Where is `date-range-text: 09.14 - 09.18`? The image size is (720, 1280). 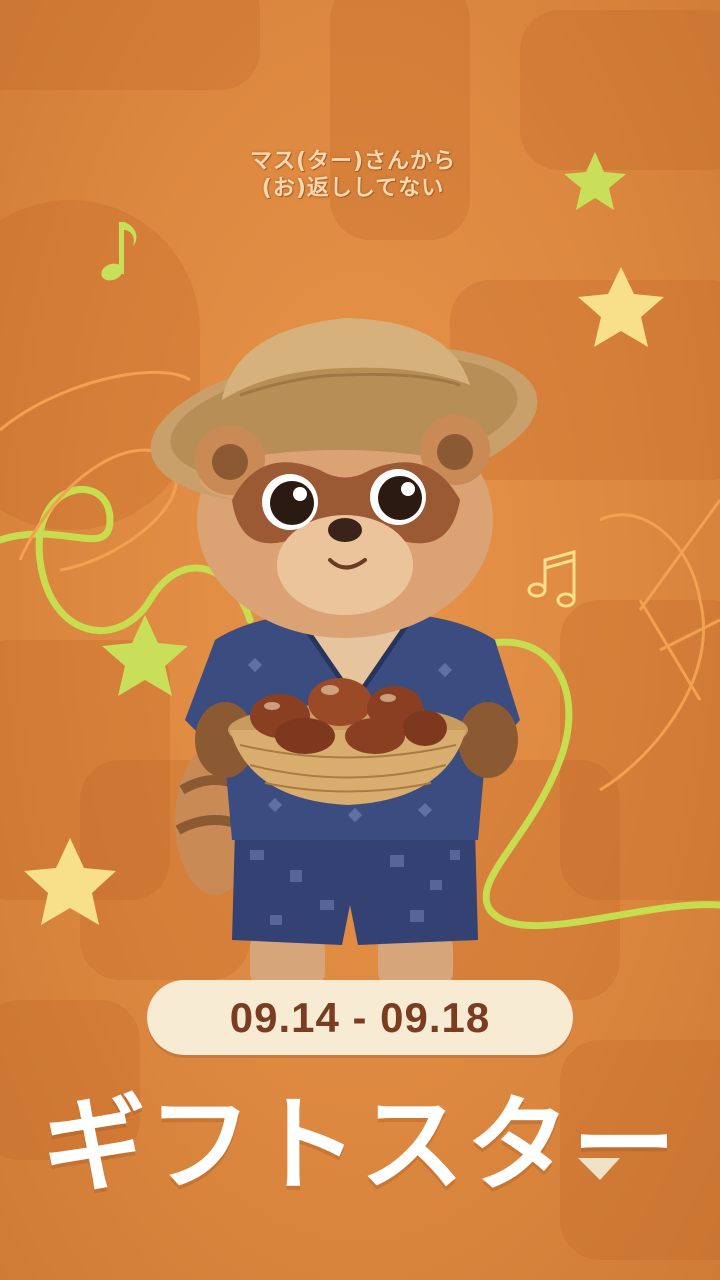
date-range-text: 09.14 - 09.18 is located at coordinates (360, 1017).